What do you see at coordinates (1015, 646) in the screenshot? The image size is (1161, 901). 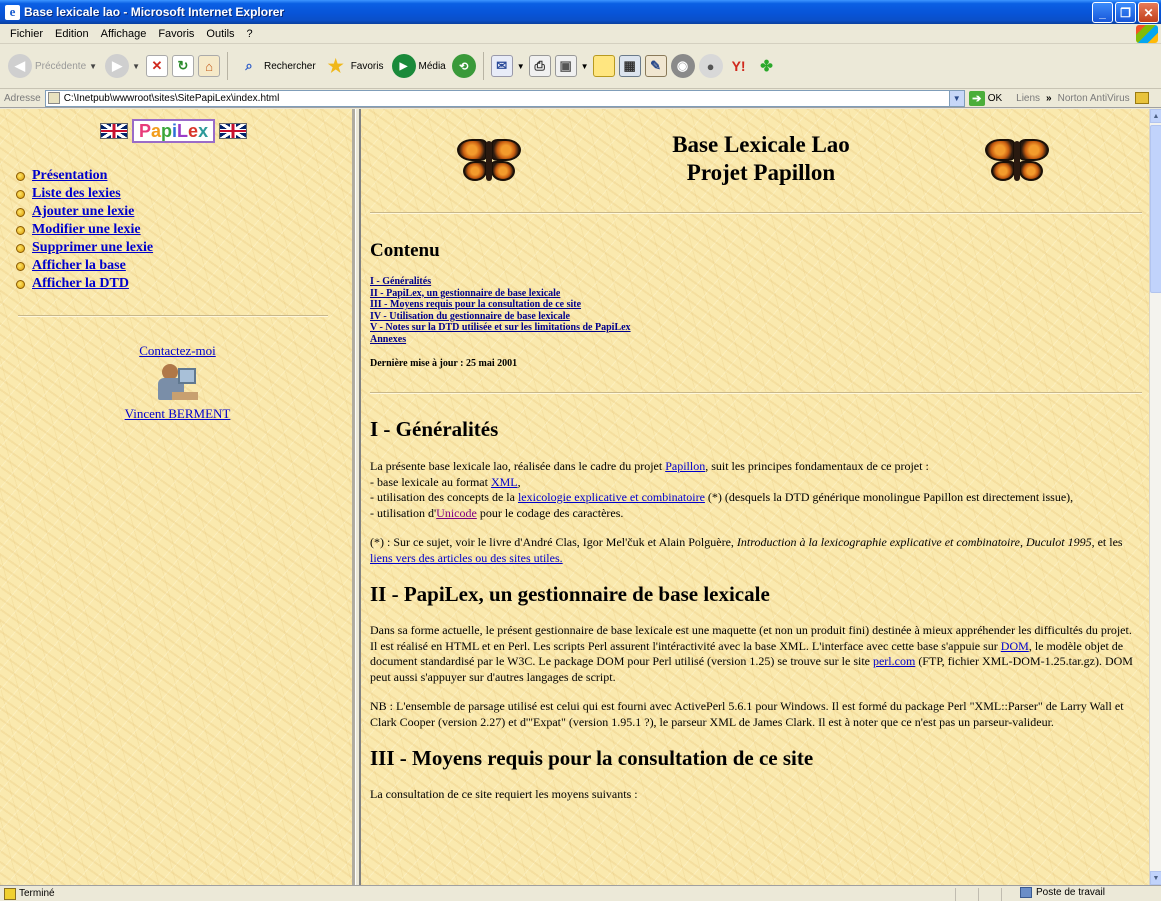 I see `dom-link: DOM` at bounding box center [1015, 646].